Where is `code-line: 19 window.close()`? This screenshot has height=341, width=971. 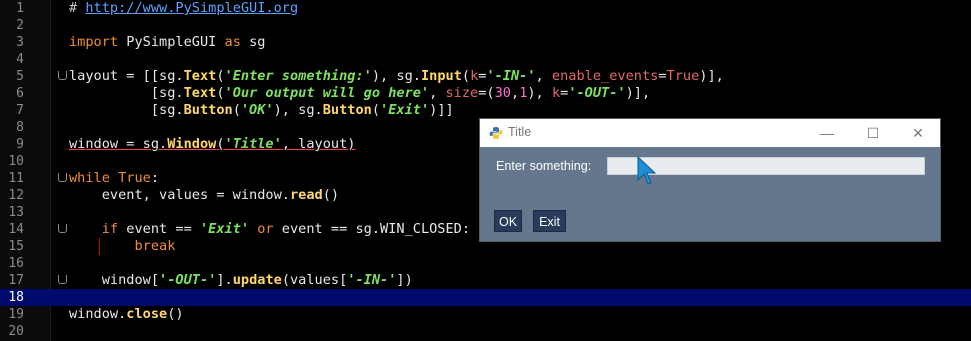
code-line: 19 window.close() is located at coordinates (485, 314).